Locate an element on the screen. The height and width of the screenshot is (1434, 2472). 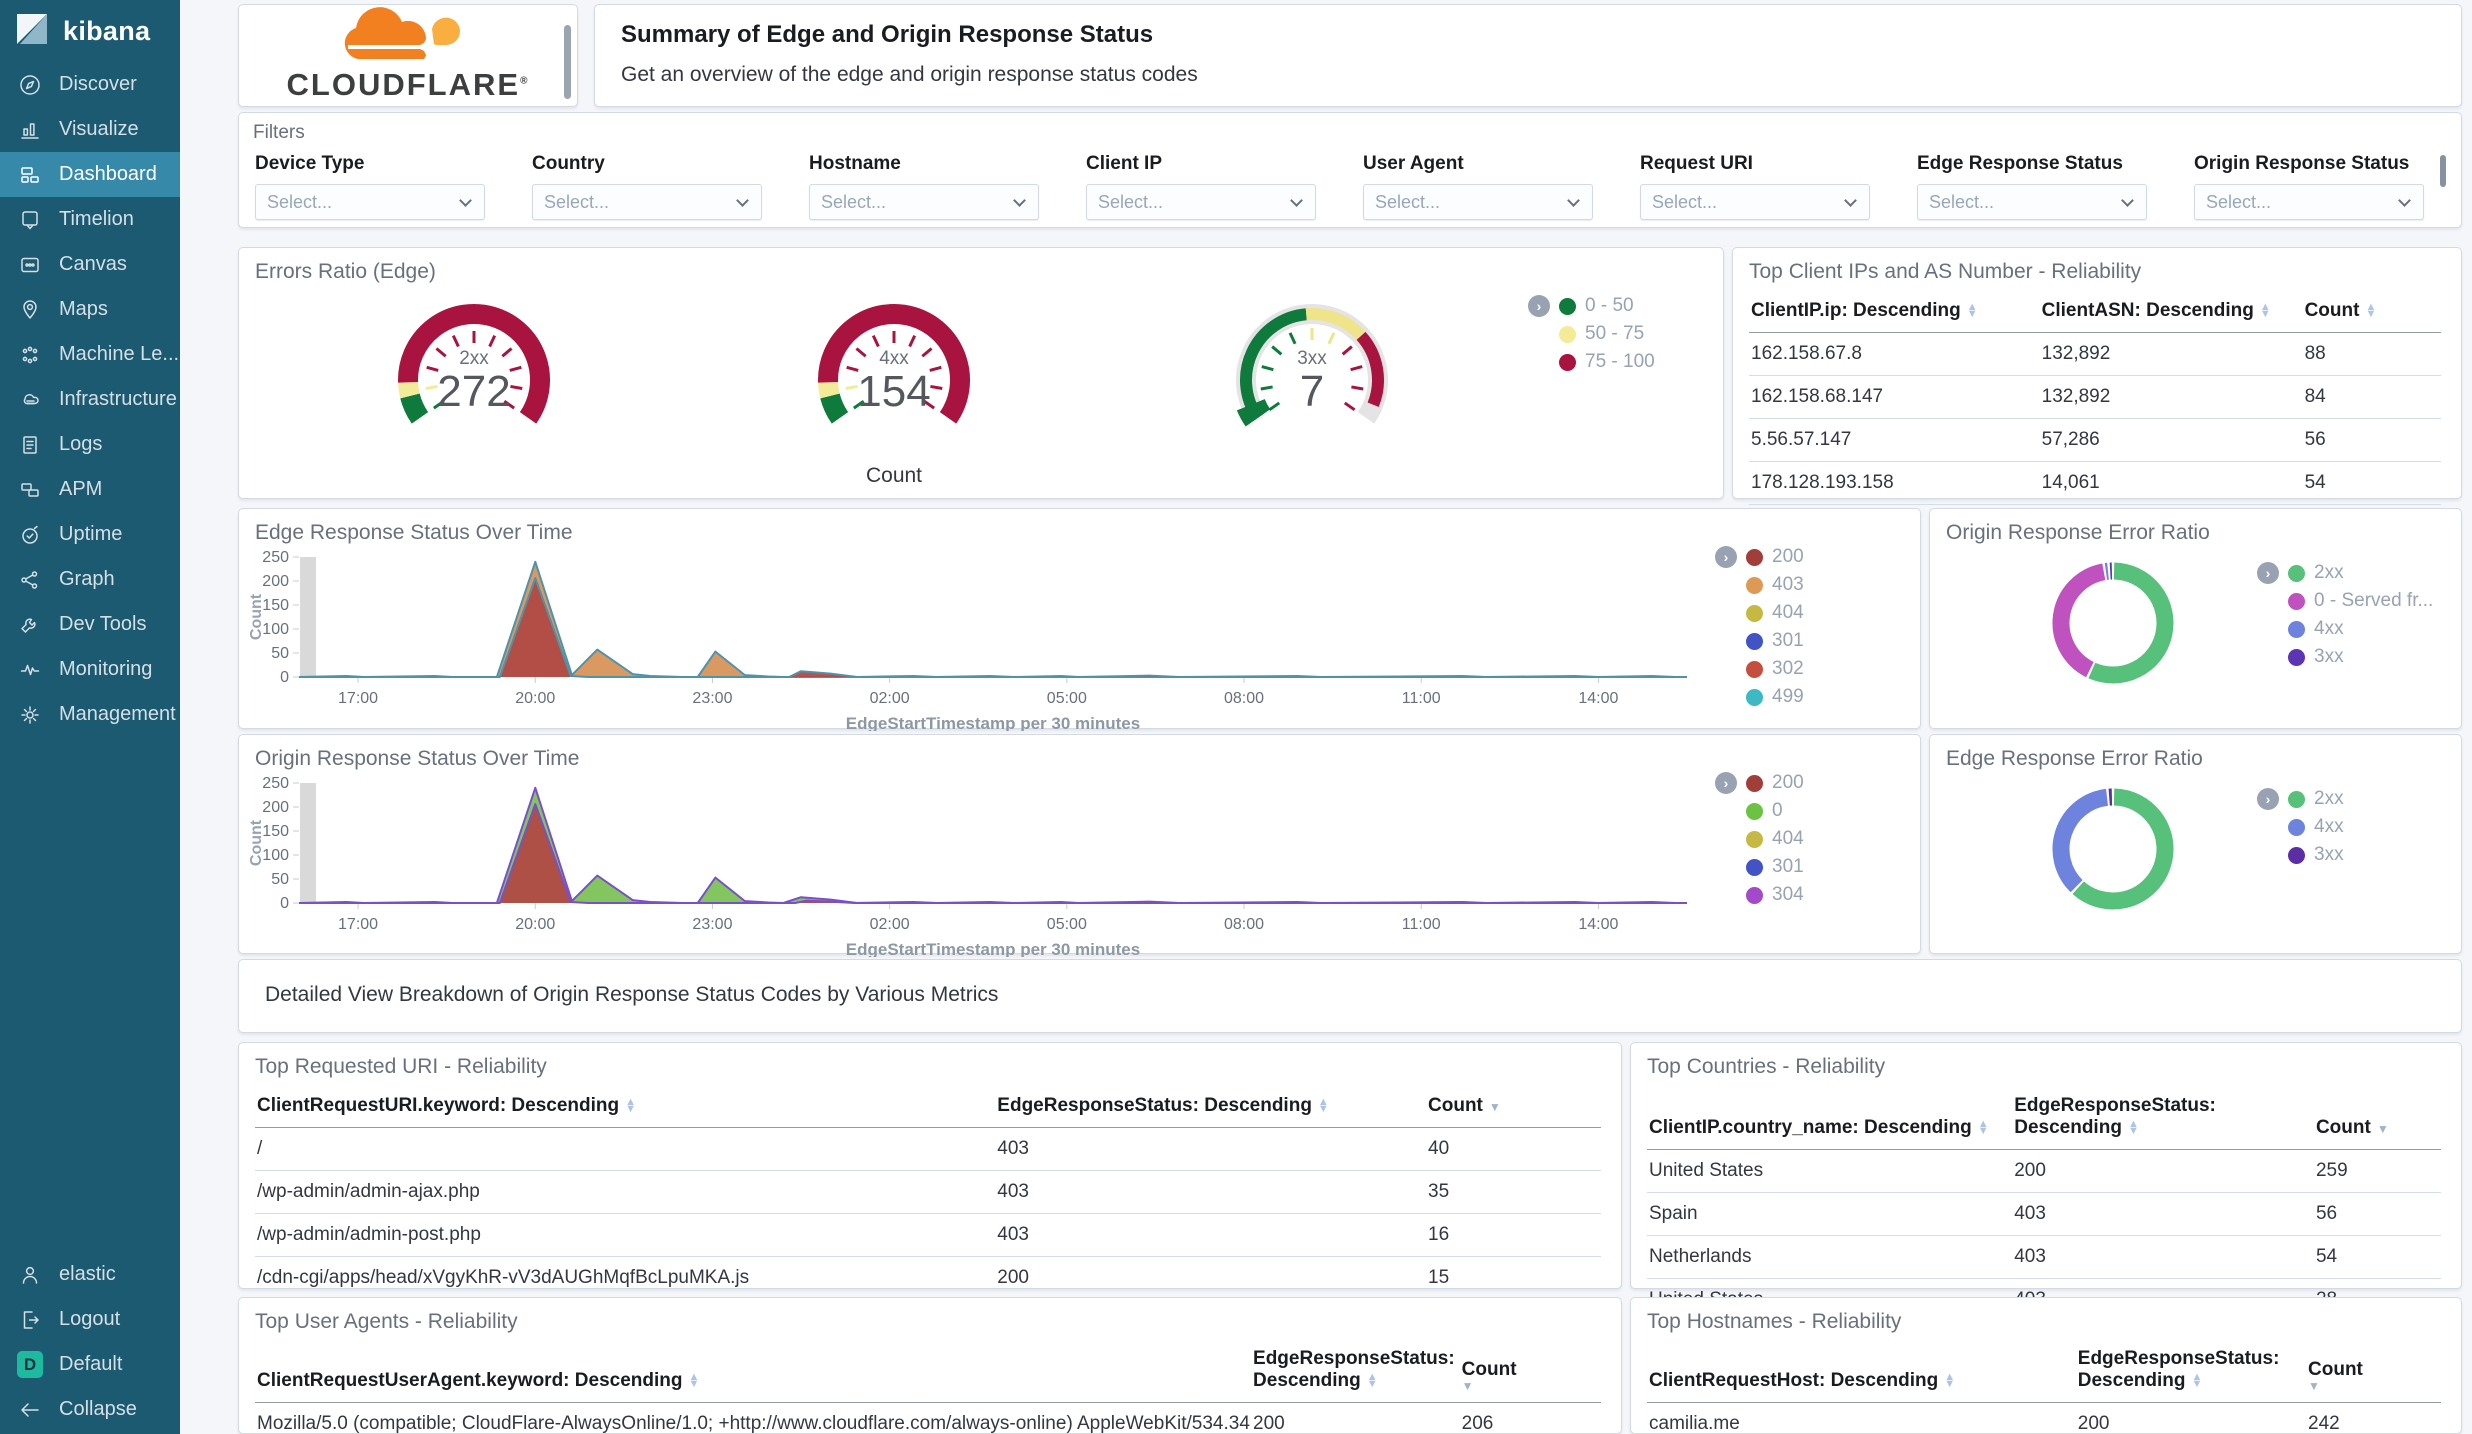
gauge-2xx: 2xx 272 is located at coordinates (474, 373).